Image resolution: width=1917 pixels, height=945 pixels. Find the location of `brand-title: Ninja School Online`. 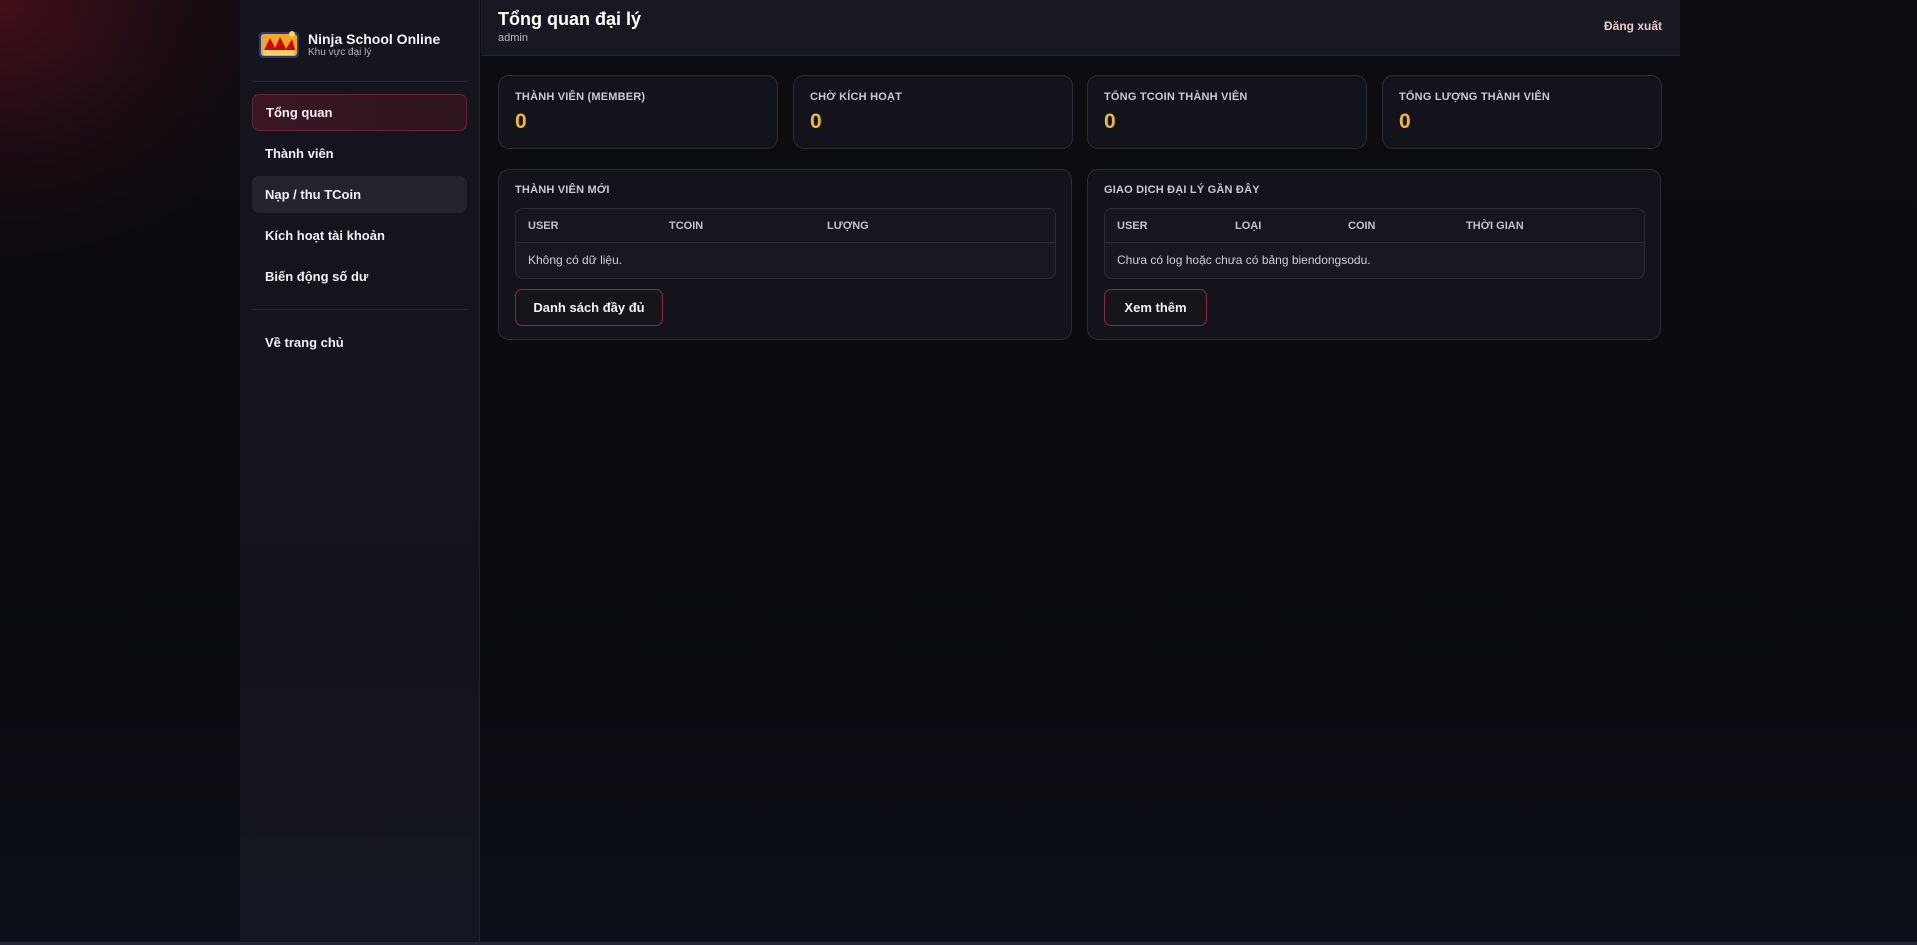

brand-title: Ninja School Online is located at coordinates (374, 39).